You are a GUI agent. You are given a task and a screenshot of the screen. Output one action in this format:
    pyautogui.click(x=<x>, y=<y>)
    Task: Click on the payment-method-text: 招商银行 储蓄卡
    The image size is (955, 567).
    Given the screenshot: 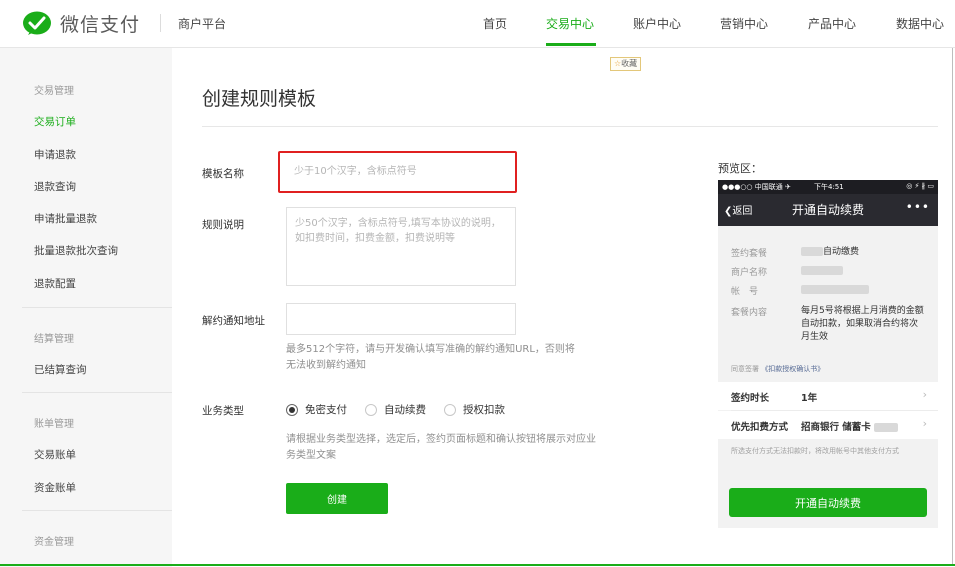 What is the action you would take?
    pyautogui.click(x=836, y=427)
    